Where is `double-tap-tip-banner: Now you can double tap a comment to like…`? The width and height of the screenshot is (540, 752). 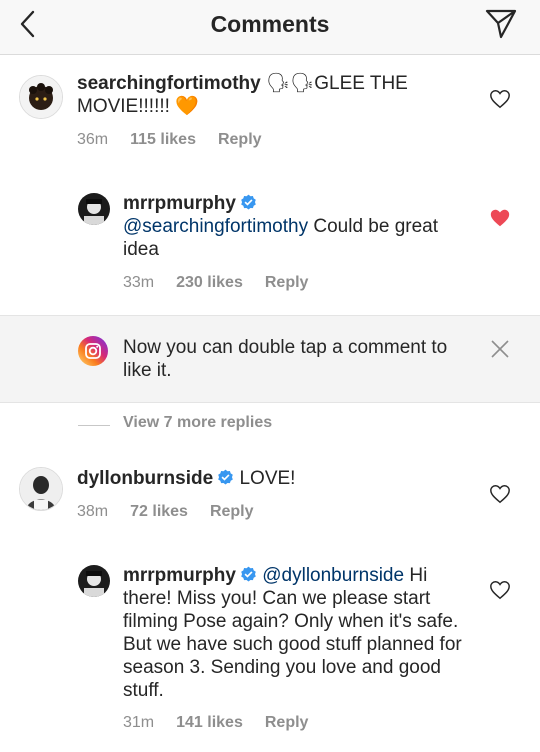
double-tap-tip-banner: Now you can double tap a comment to like… is located at coordinates (270, 359).